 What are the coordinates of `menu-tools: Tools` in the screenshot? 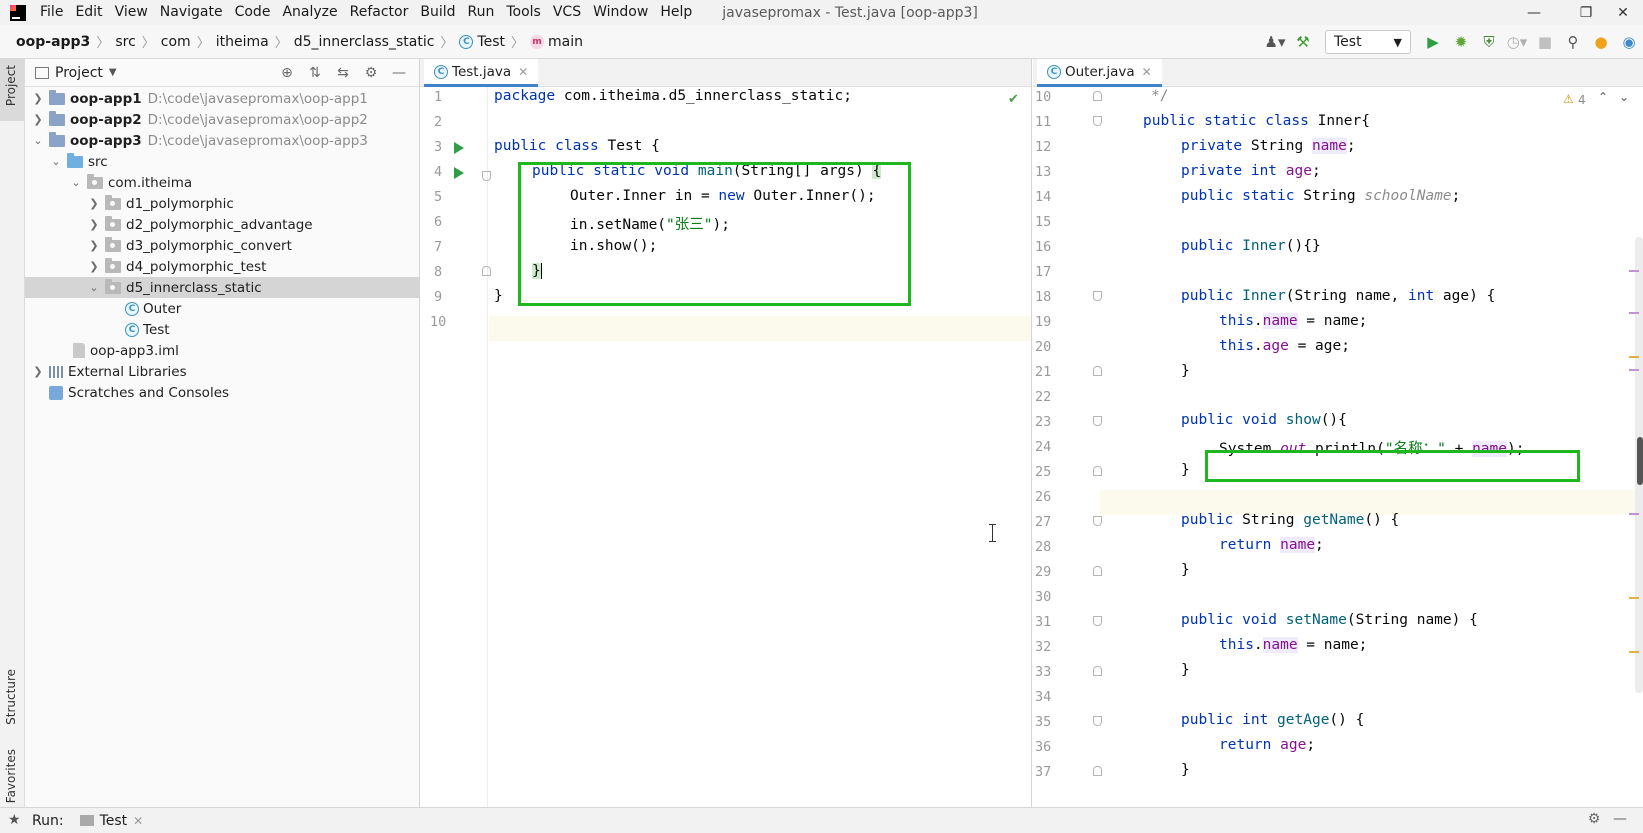 It's located at (523, 12).